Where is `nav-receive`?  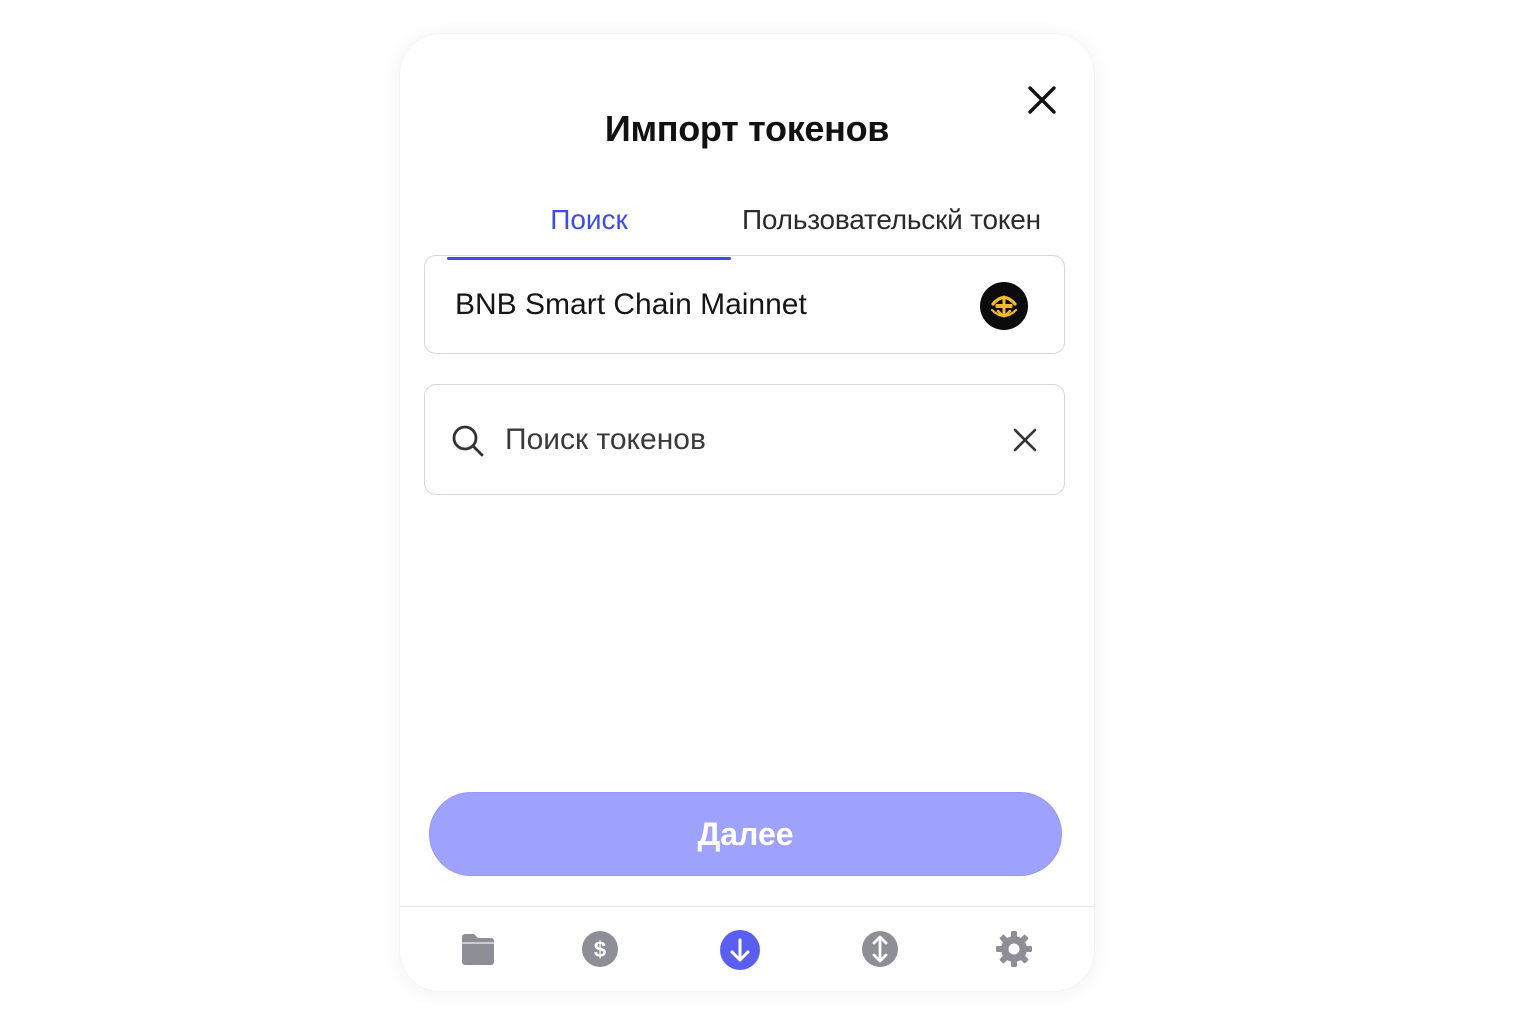
nav-receive is located at coordinates (739, 949).